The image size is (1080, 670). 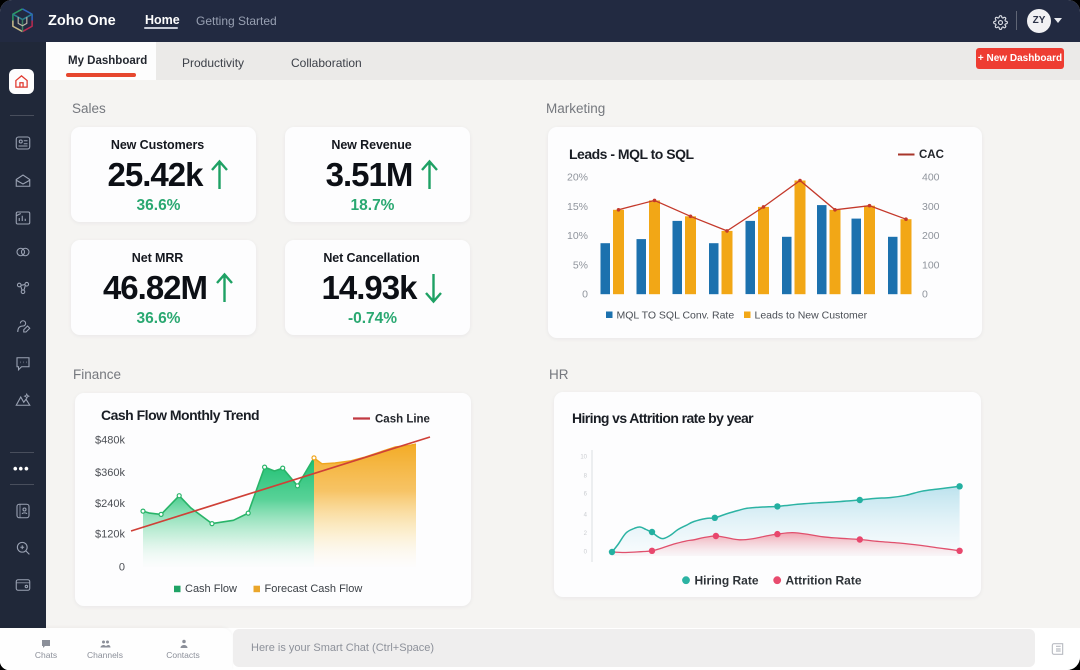 What do you see at coordinates (727, 580) in the screenshot?
I see `svg-text: Hiring Rate` at bounding box center [727, 580].